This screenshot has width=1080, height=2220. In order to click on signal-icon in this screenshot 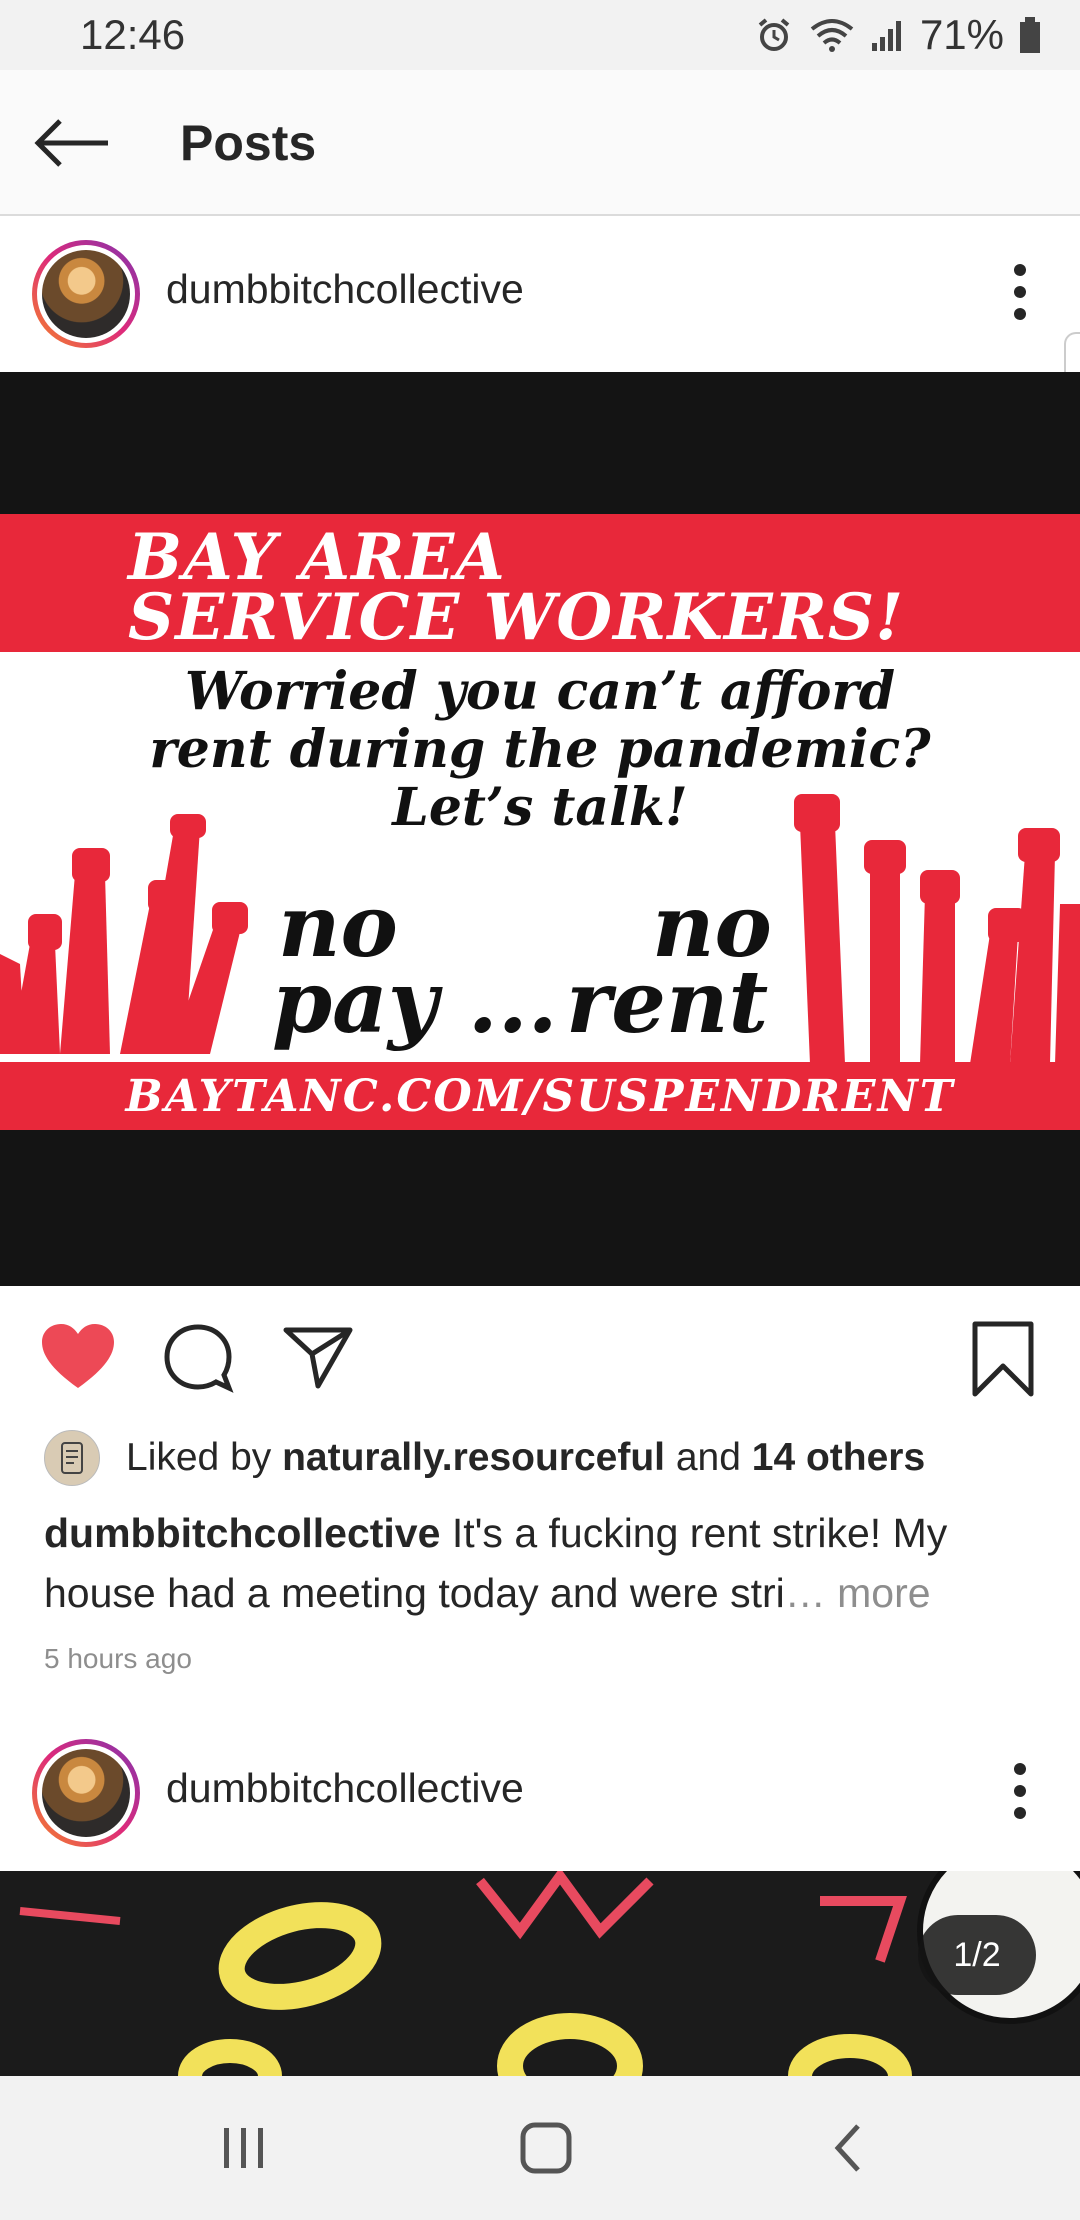, I will do `click(886, 36)`.